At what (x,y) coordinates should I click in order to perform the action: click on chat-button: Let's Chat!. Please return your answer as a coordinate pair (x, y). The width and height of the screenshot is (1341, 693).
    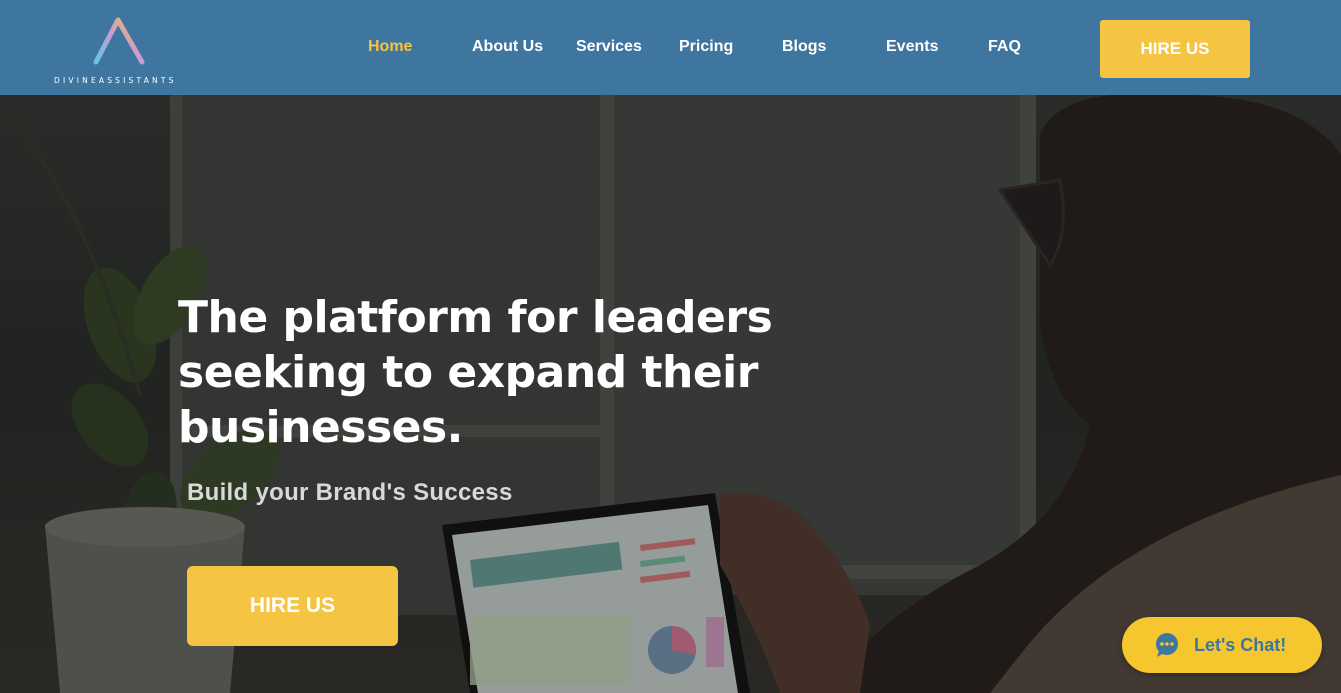
    Looking at the image, I should click on (1222, 645).